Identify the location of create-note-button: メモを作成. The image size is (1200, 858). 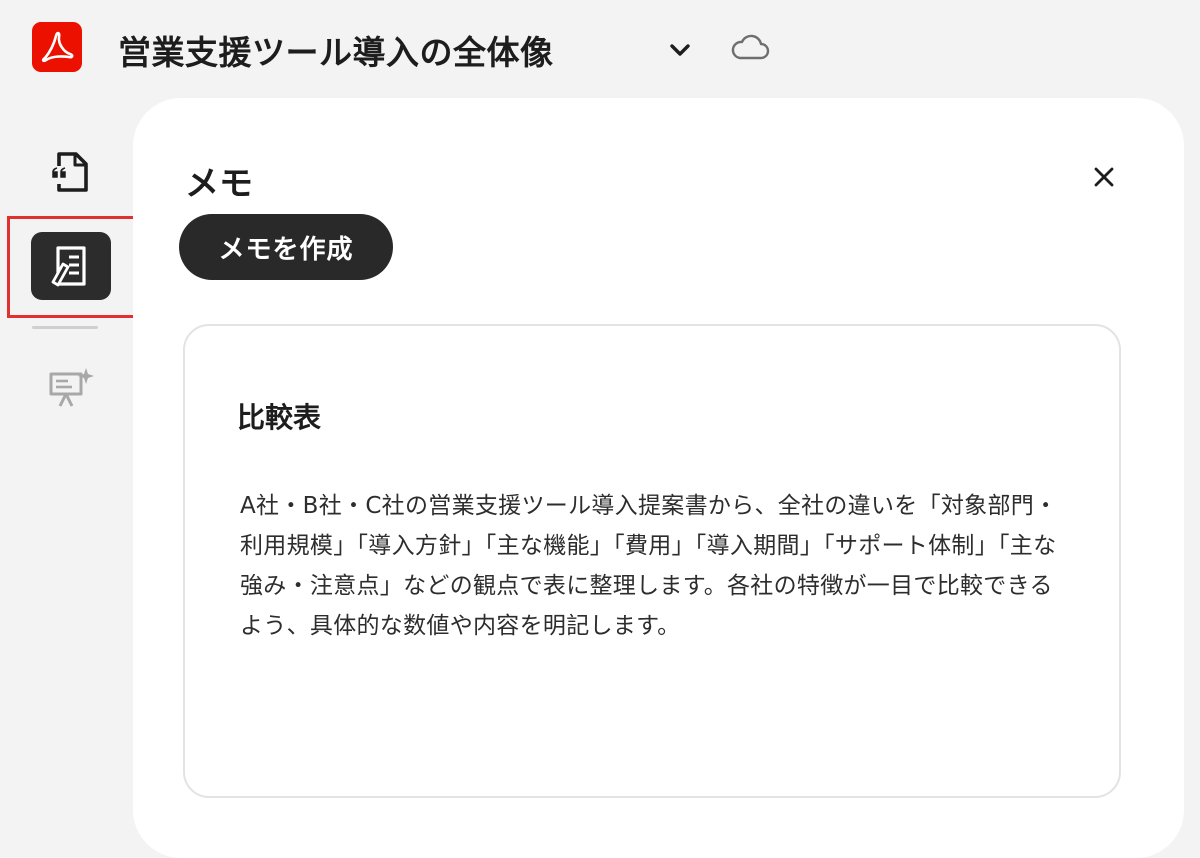
(286, 247).